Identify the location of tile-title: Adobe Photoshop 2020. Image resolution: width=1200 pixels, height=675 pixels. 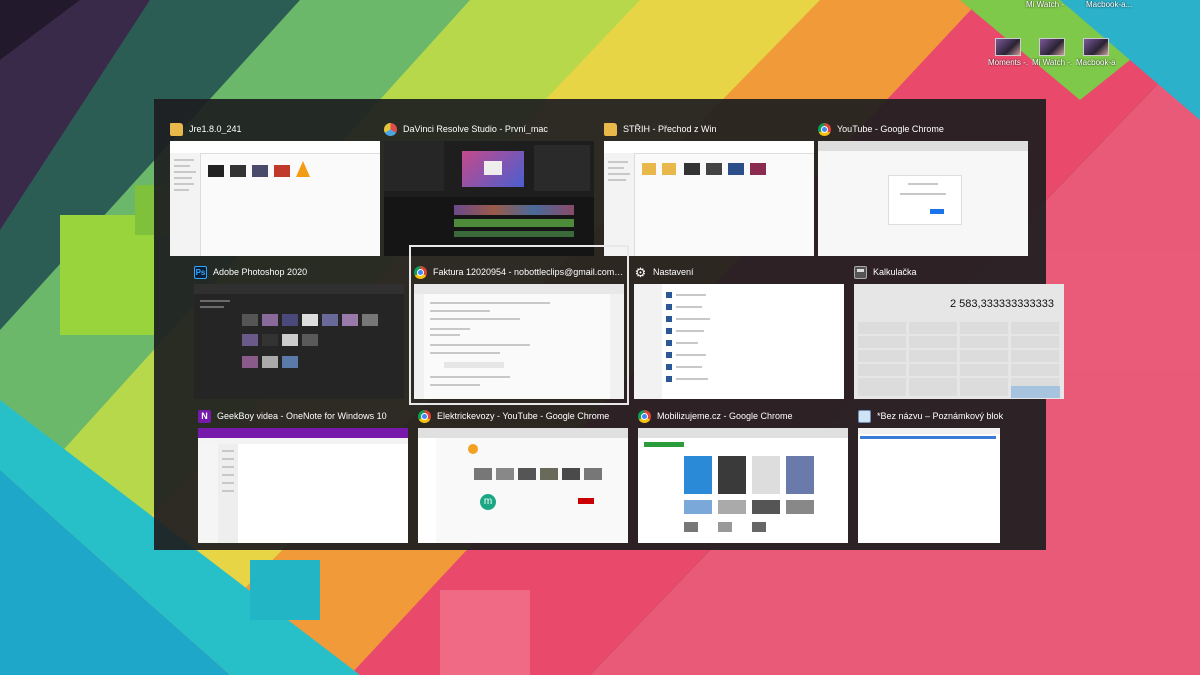
(260, 272).